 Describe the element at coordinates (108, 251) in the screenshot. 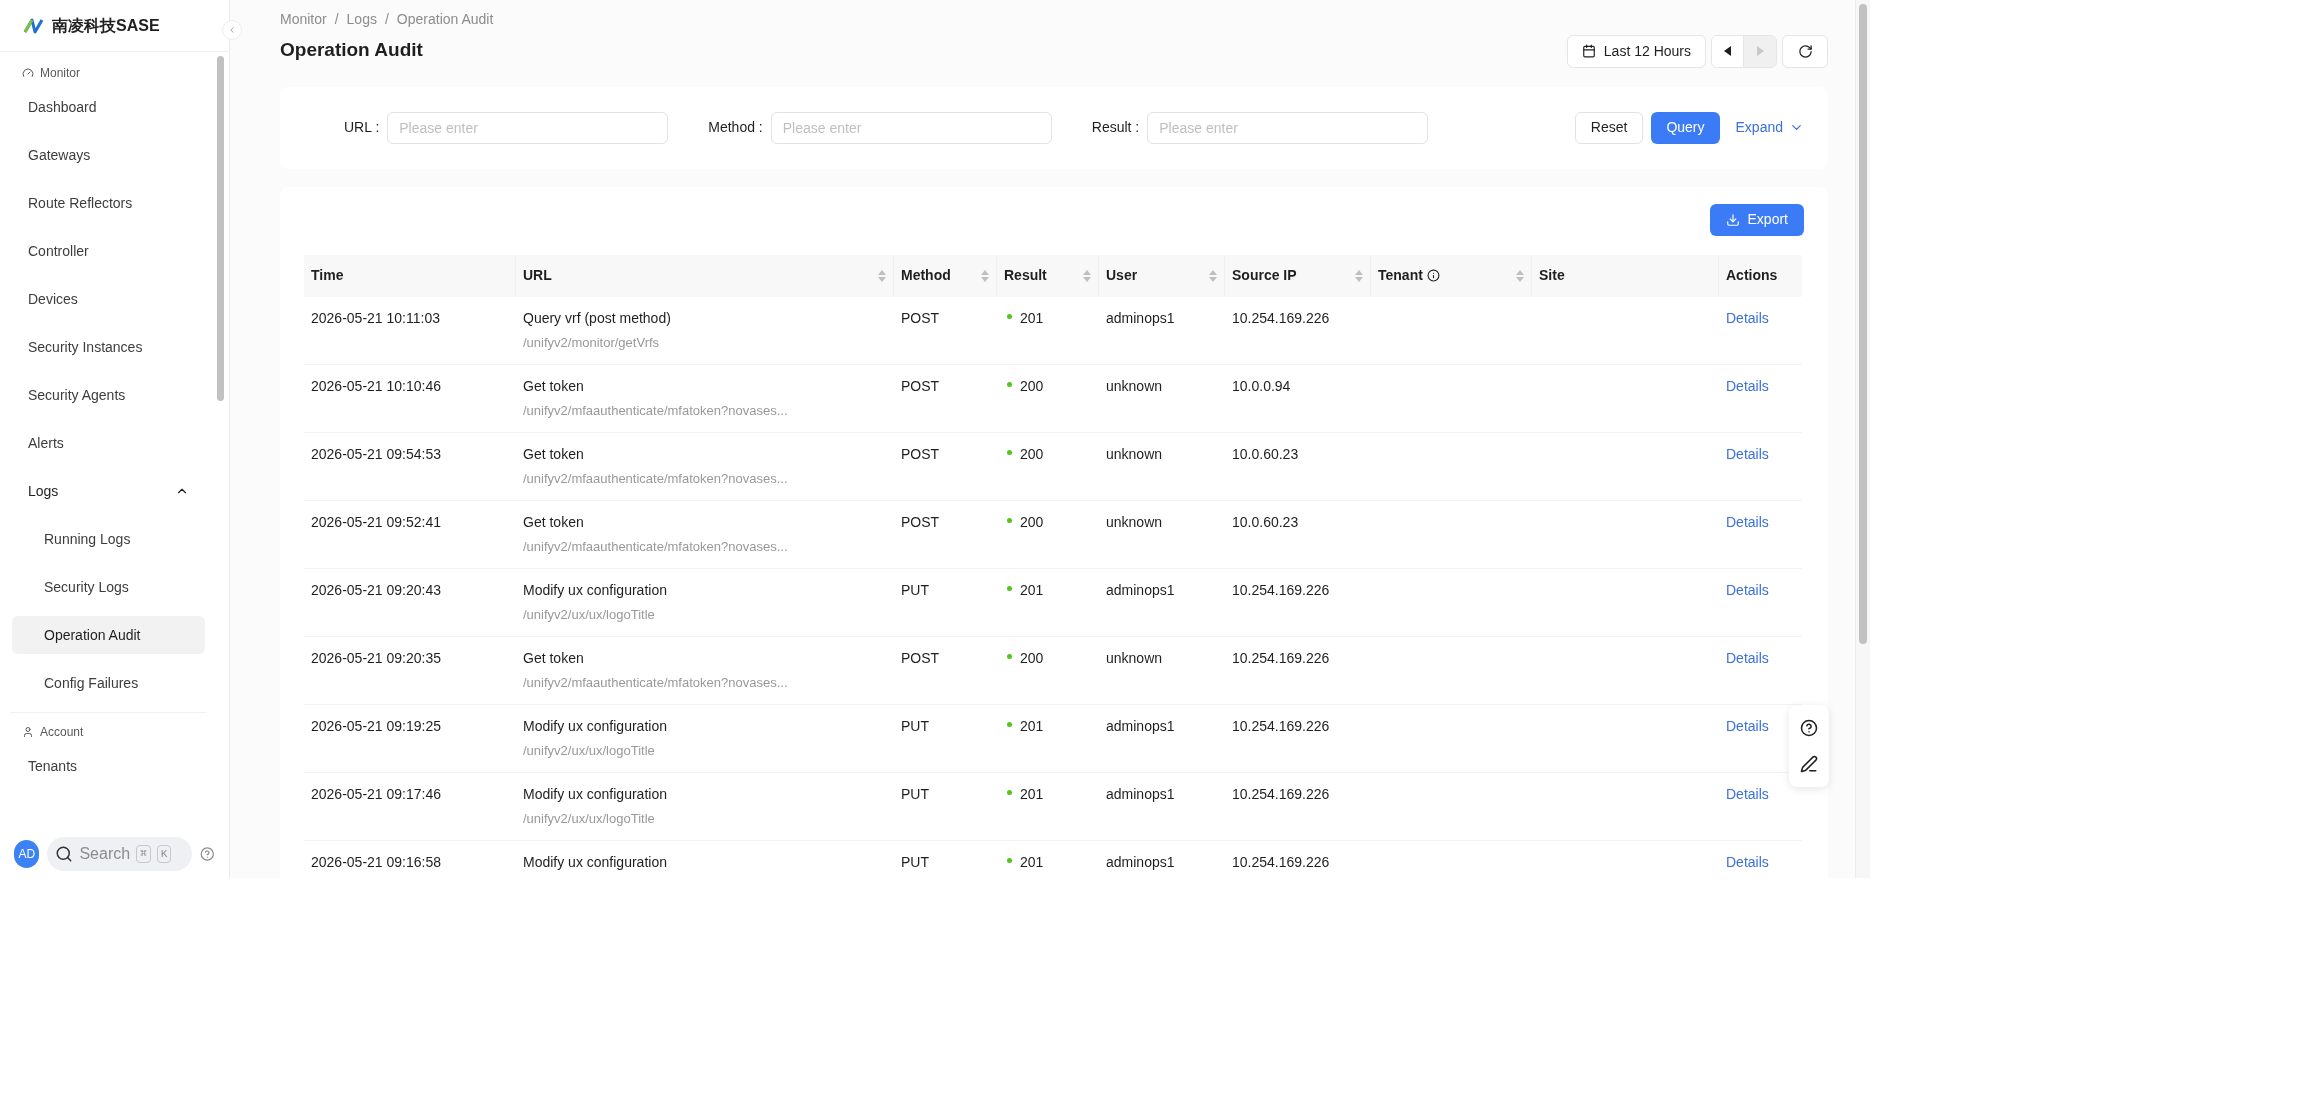

I see `sidebar-item: Controller` at that location.